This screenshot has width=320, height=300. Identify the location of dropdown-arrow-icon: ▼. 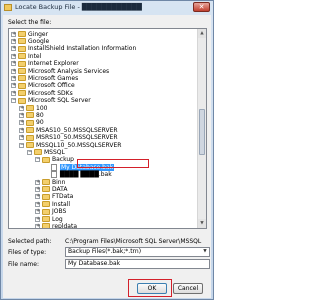
(205, 252).